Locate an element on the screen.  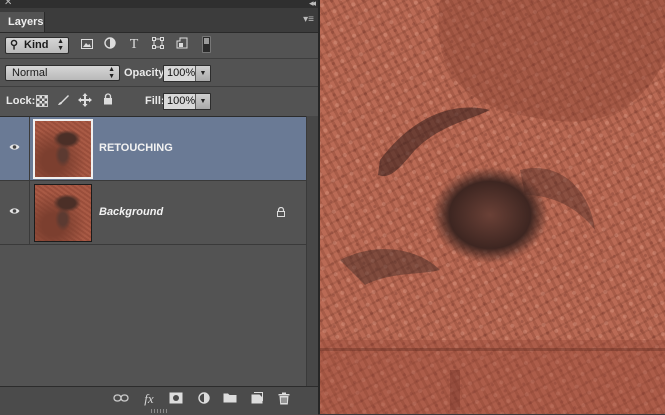
search-icon: ⚲ is located at coordinates (14, 45).